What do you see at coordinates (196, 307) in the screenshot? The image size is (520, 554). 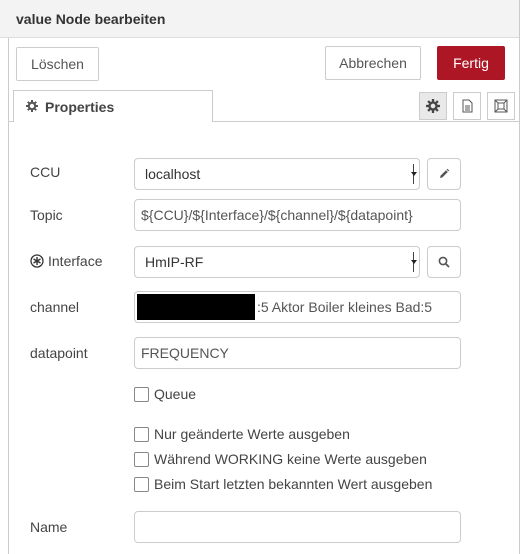 I see `redacted-block` at bounding box center [196, 307].